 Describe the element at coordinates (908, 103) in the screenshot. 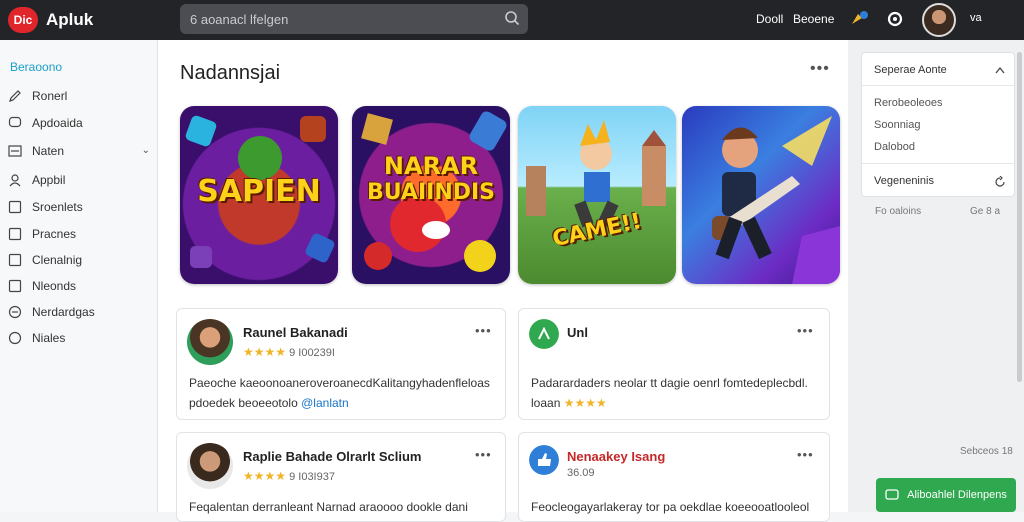

I see `filter-option-0: Rerobeoleoes` at that location.